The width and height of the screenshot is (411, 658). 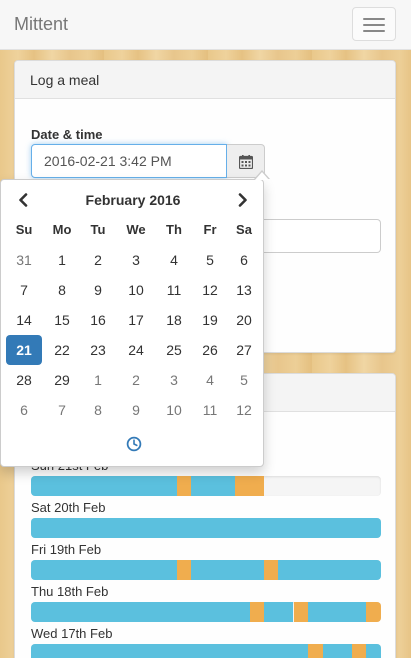 I want to click on datetime-input, so click(x=129, y=161).